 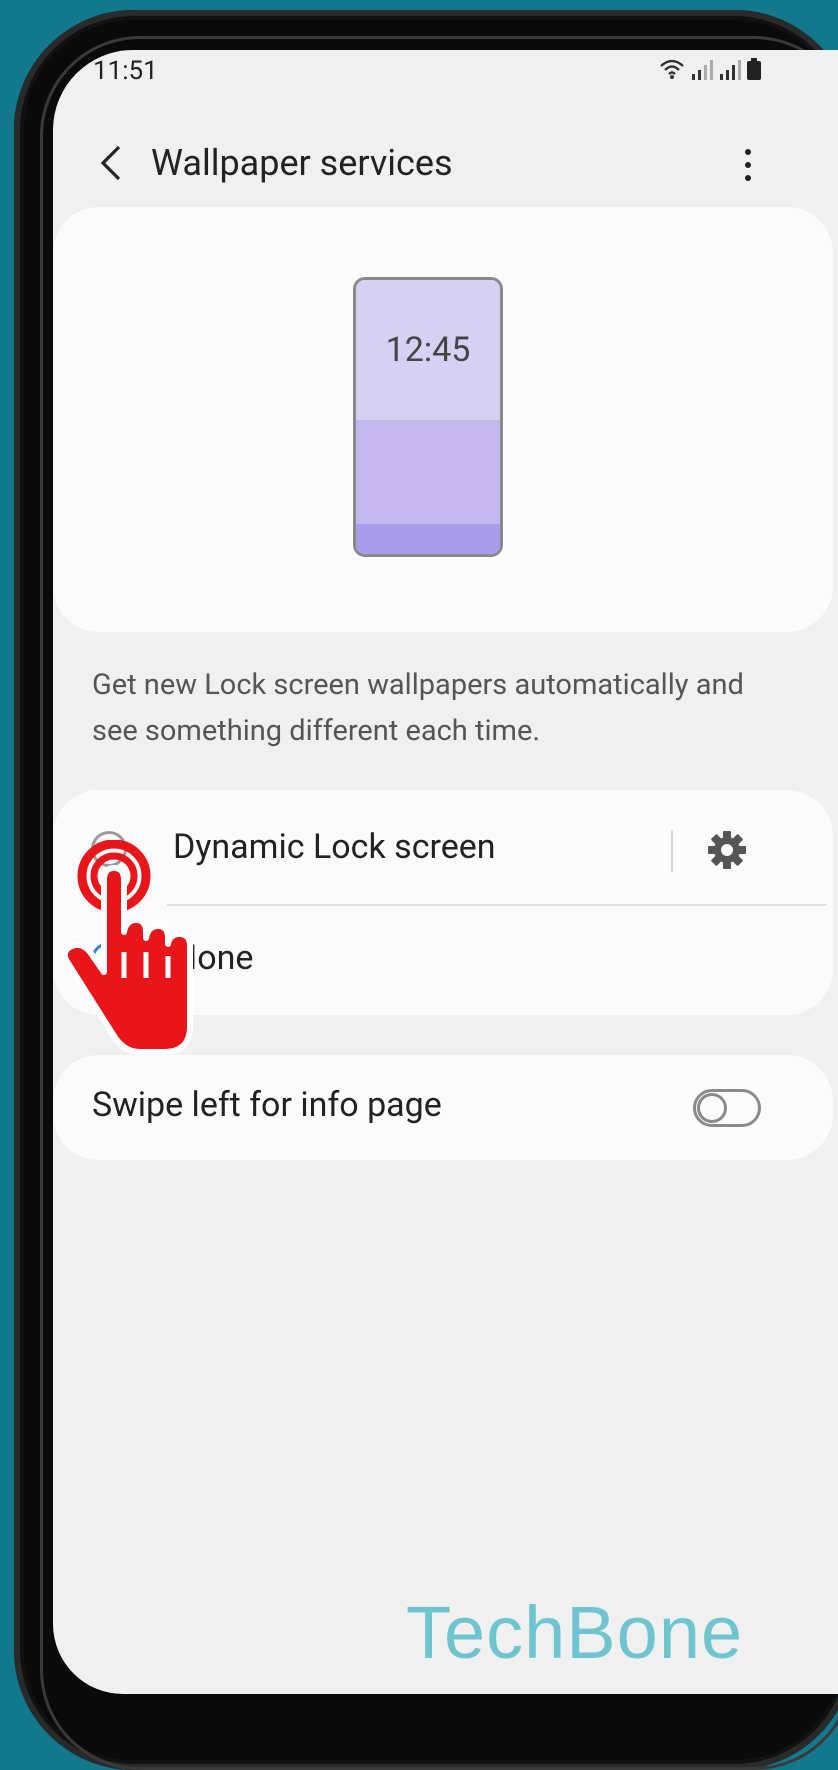 What do you see at coordinates (127, 947) in the screenshot?
I see `tap-hand-icon` at bounding box center [127, 947].